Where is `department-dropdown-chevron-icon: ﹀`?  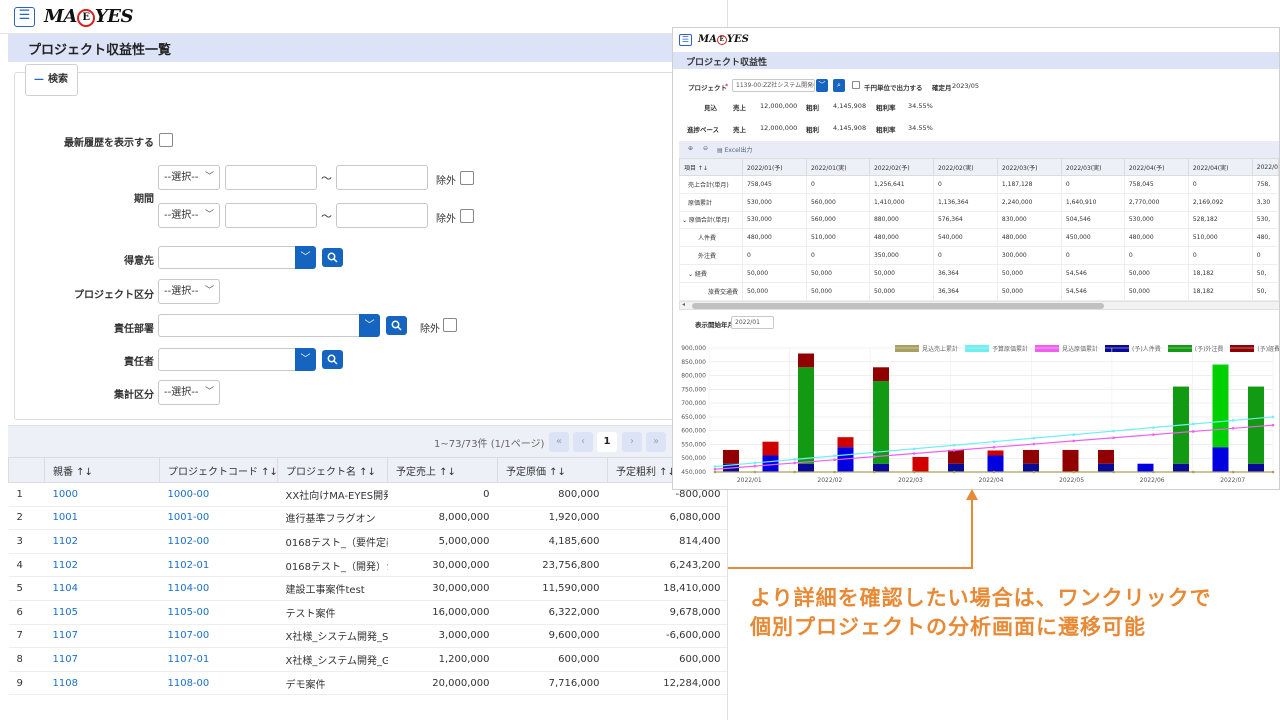 department-dropdown-chevron-icon: ﹀ is located at coordinates (369, 325).